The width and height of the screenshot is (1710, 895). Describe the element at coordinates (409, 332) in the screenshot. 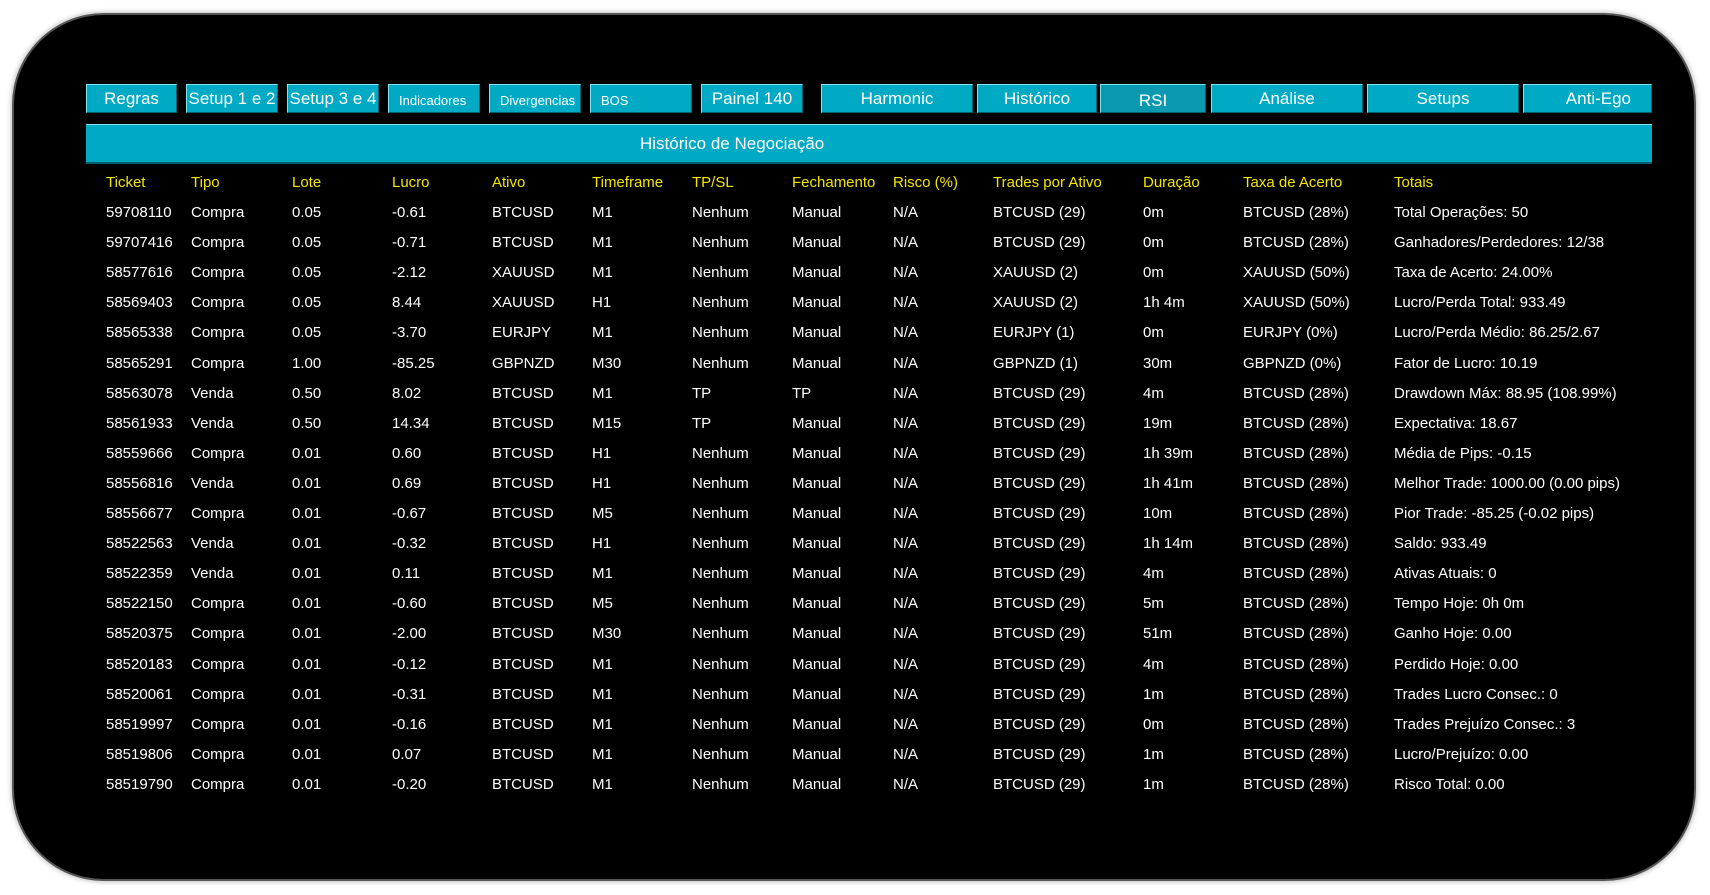

I see `table-cell: -3.70` at that location.